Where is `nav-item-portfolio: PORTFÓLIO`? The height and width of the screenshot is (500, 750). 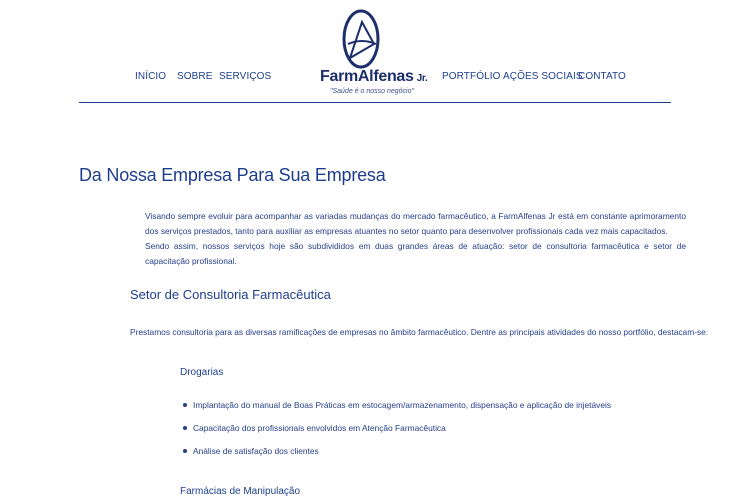 nav-item-portfolio: PORTFÓLIO is located at coordinates (471, 76).